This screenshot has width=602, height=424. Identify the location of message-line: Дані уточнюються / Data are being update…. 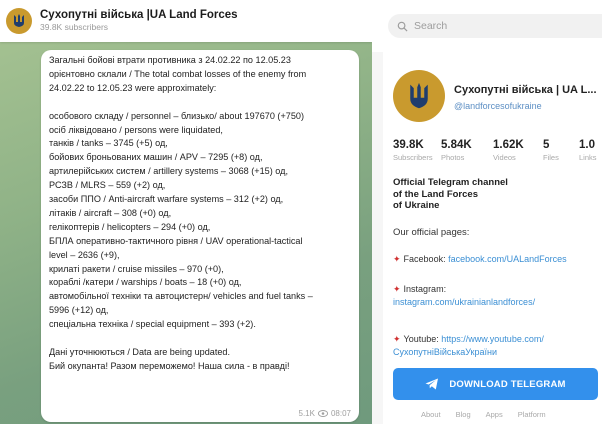
(139, 352).